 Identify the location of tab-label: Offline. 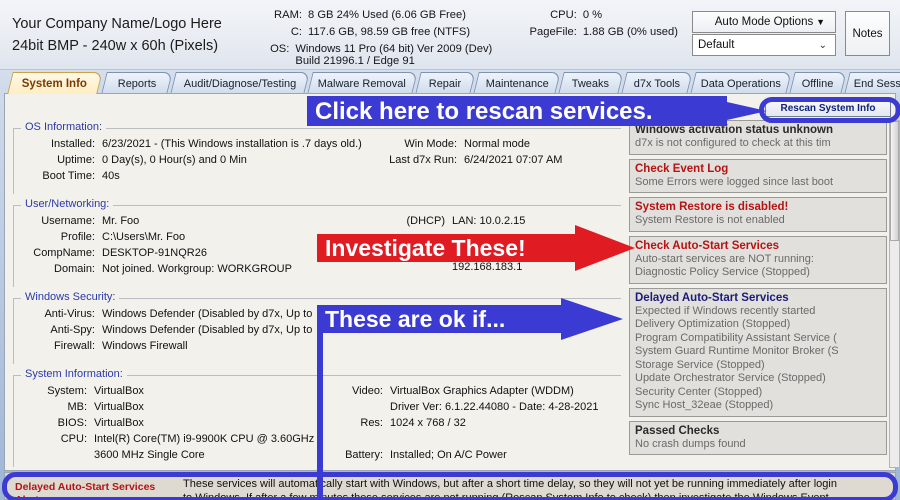
(818, 83).